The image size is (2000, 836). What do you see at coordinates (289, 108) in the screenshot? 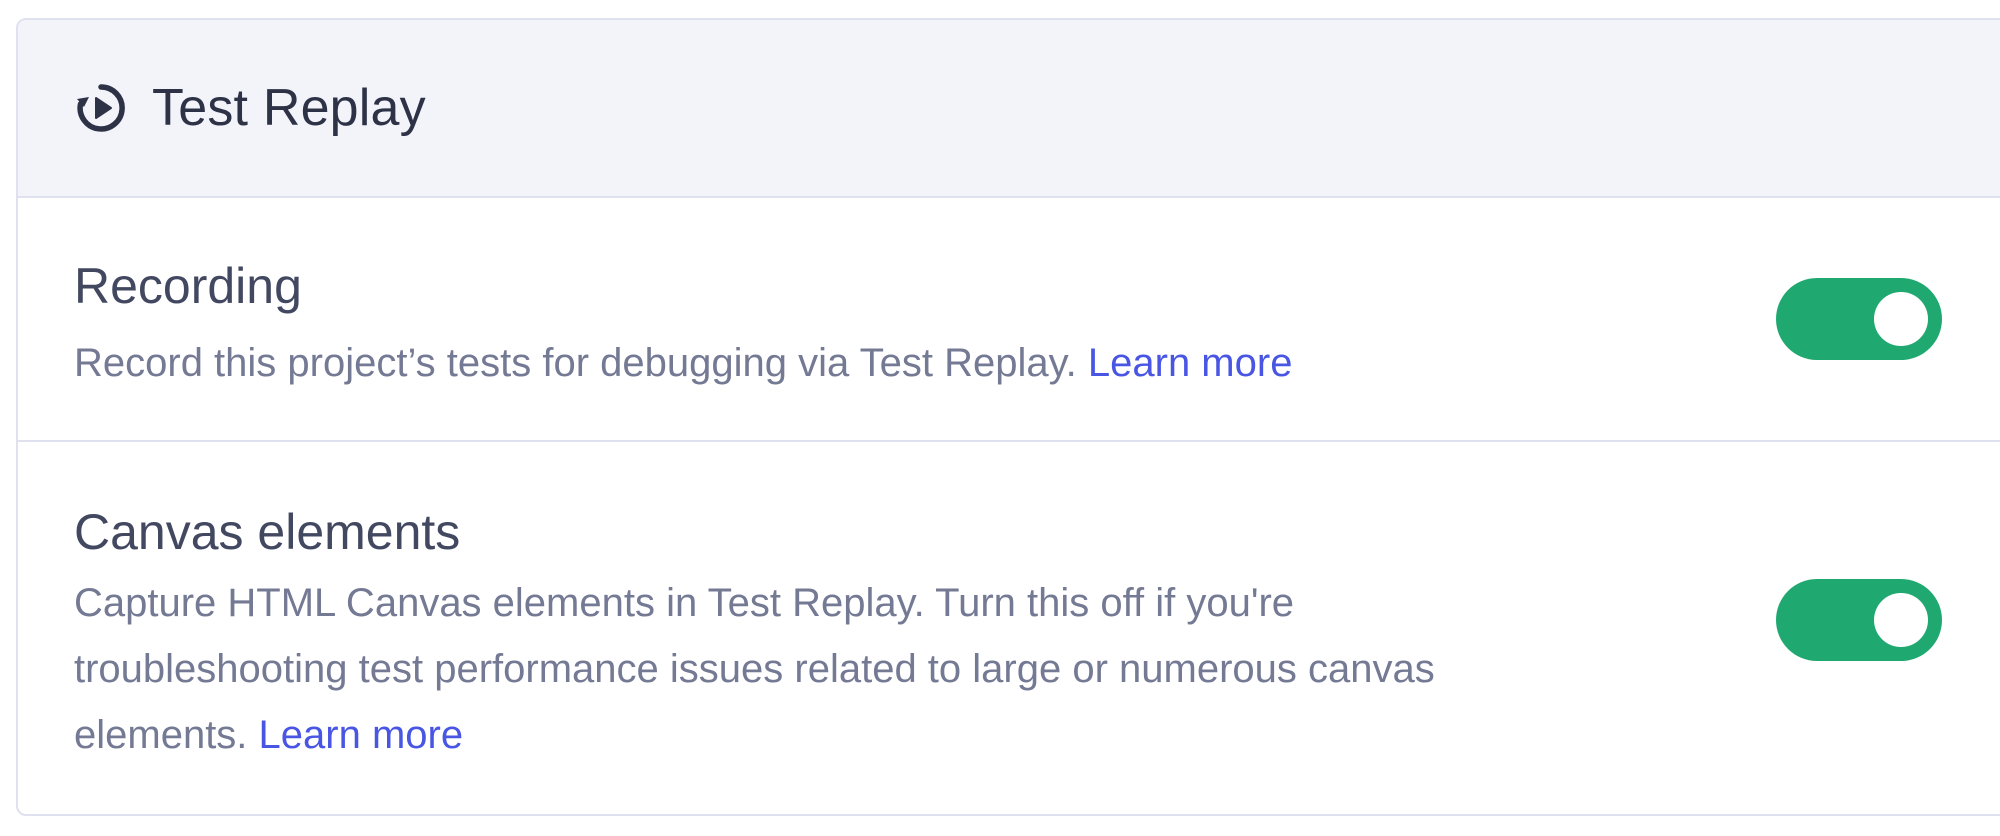
I see `panel-title: Test Replay` at bounding box center [289, 108].